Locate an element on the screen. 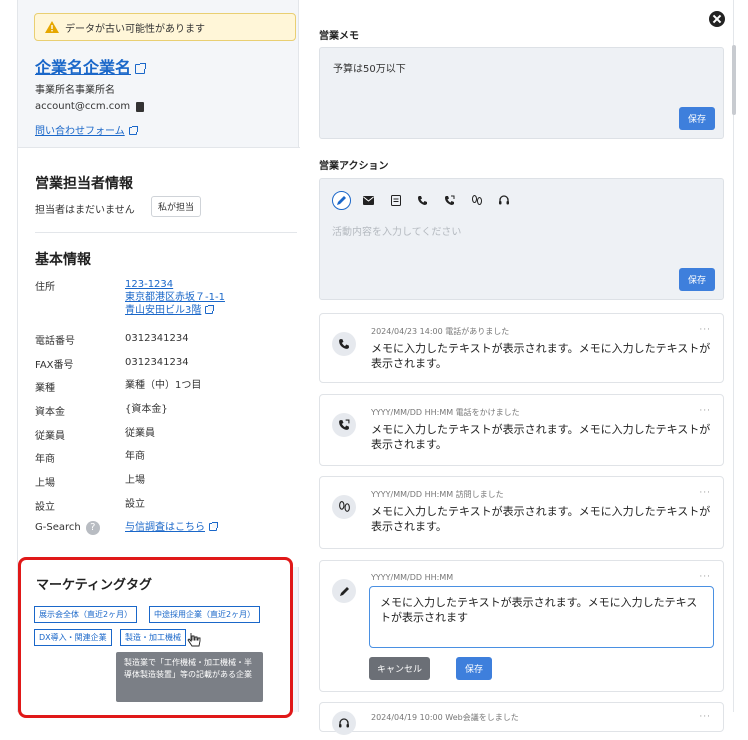  log-meta: YYYY/MM/DD HH:MM is located at coordinates (412, 577).